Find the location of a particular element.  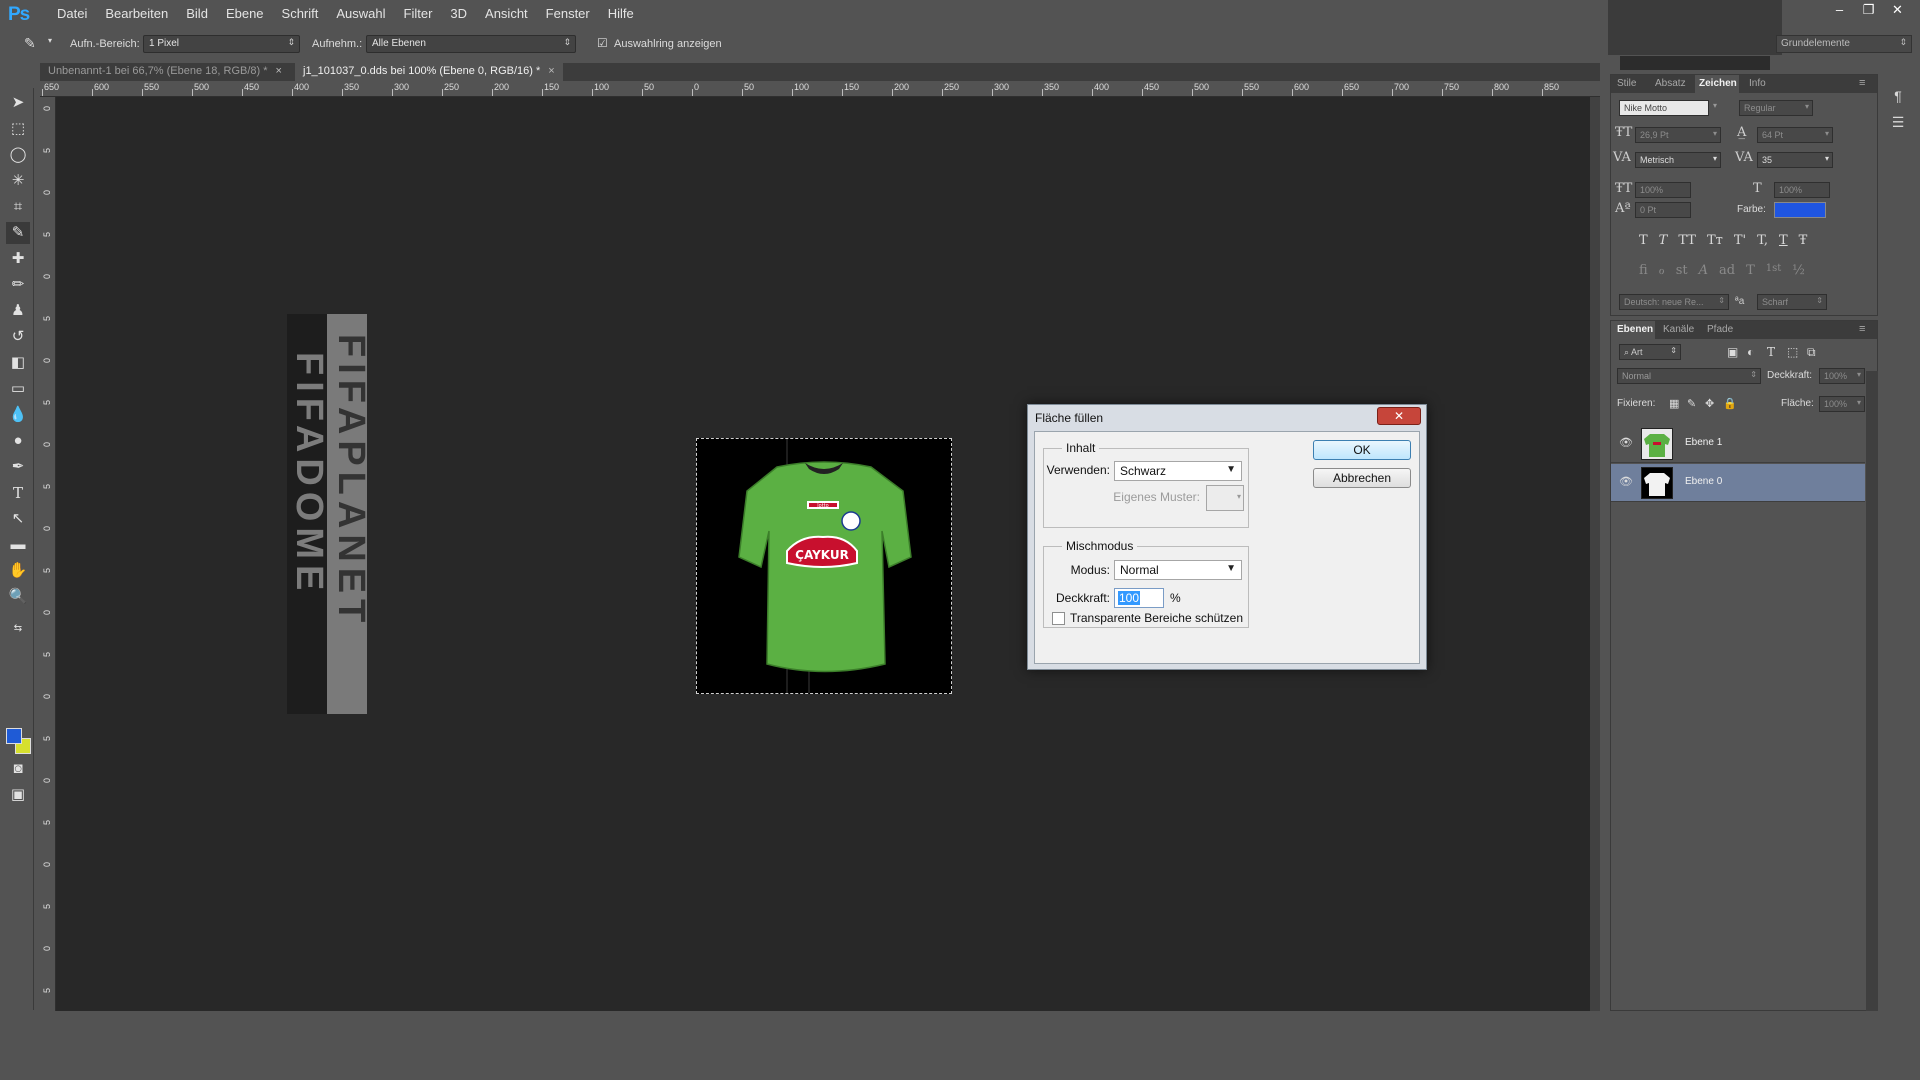

menu-ebene: Ebene is located at coordinates (245, 13).